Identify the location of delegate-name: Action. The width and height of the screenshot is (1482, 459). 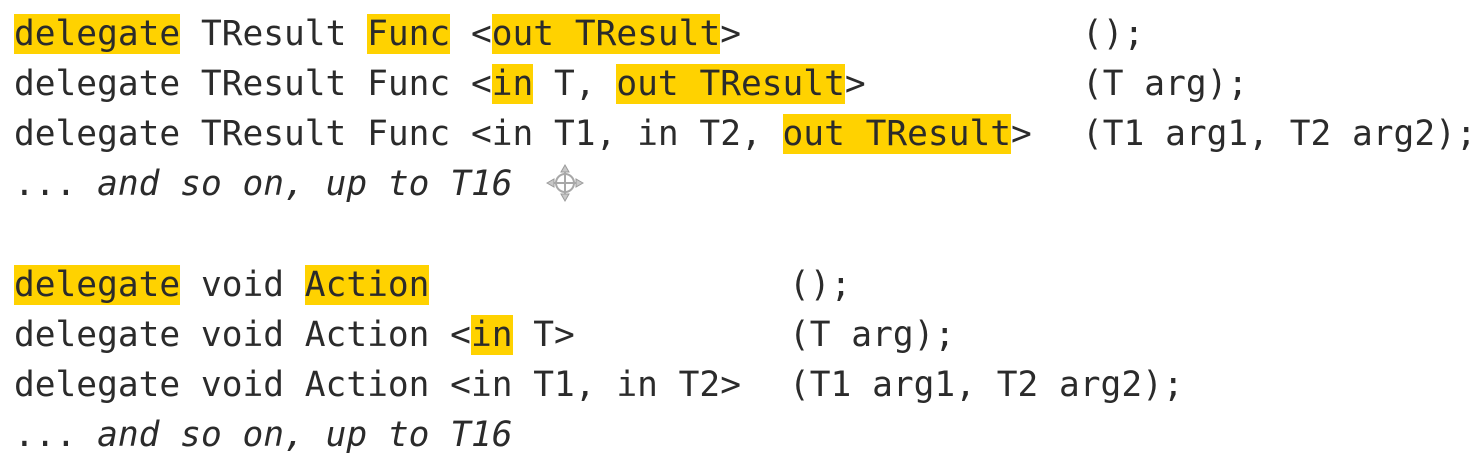
(367, 285).